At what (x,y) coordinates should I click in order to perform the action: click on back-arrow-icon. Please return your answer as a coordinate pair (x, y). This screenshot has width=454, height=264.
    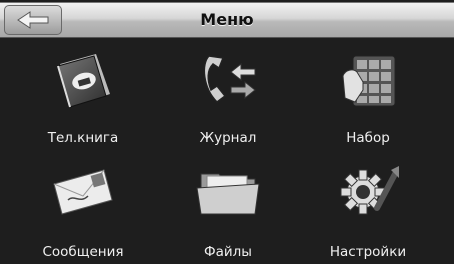
    Looking at the image, I should click on (33, 20).